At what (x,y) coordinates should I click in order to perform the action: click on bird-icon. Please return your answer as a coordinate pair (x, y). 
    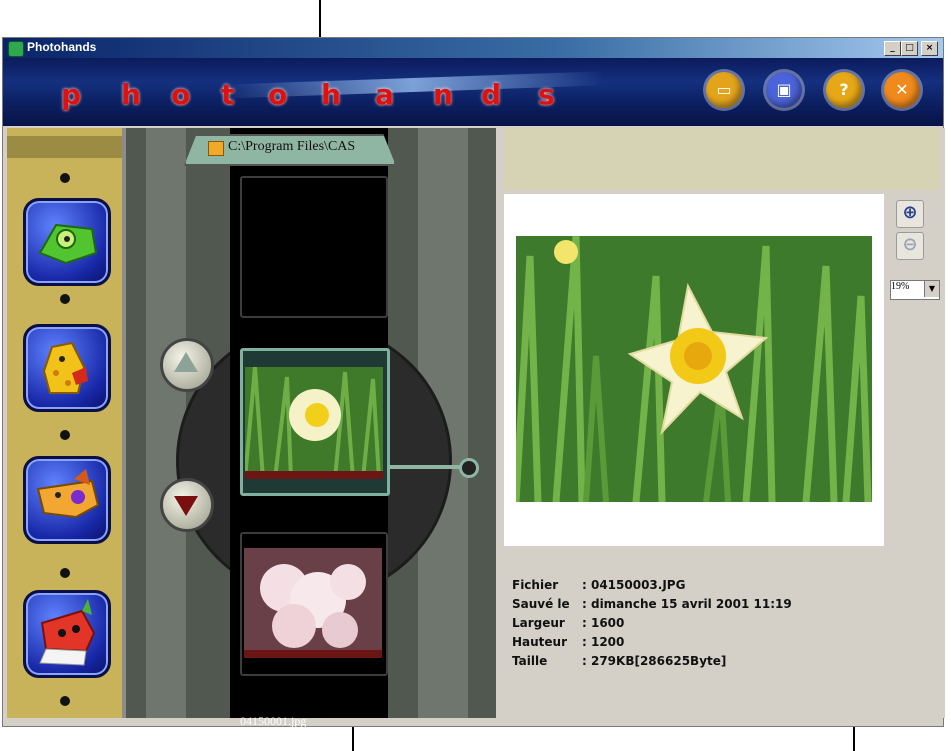
    Looking at the image, I should click on (67, 632).